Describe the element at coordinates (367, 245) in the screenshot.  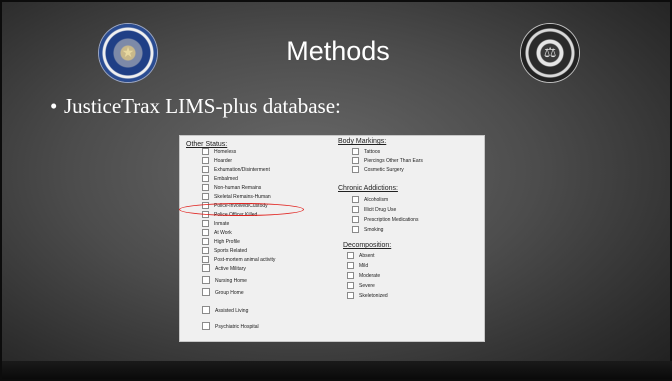
I see `decomposition-heading: Decomposition:` at that location.